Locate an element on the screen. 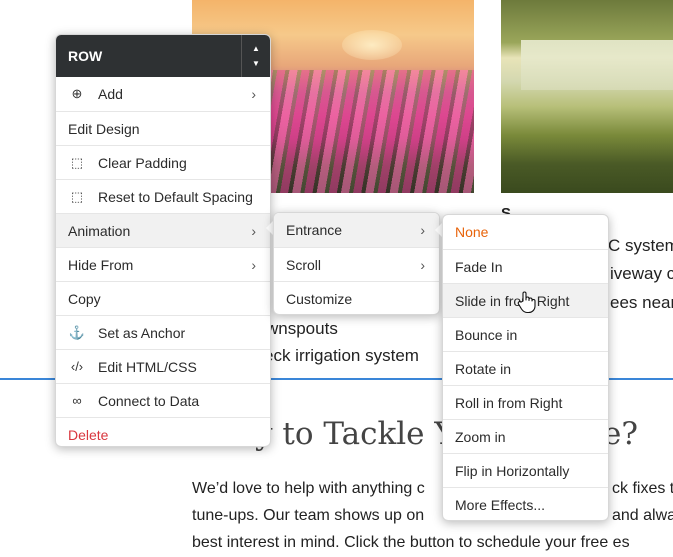  entrance-item-label: Zoom in is located at coordinates (480, 436).